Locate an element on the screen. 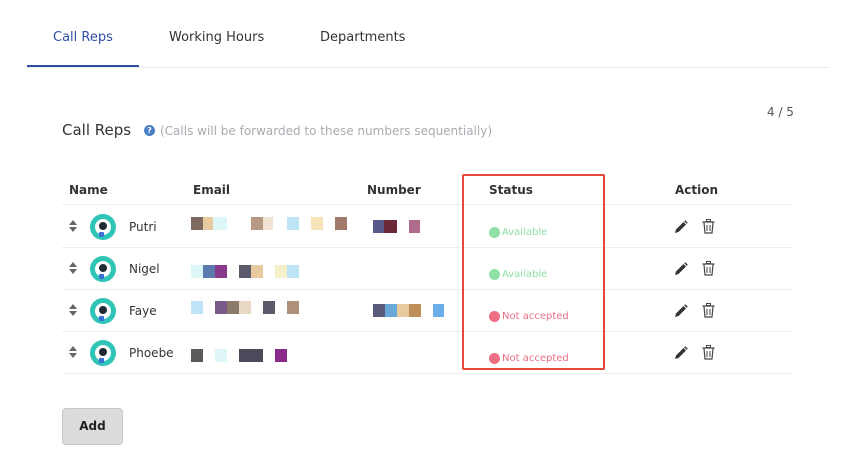 The width and height of the screenshot is (853, 453). status-highlight-box is located at coordinates (533, 272).